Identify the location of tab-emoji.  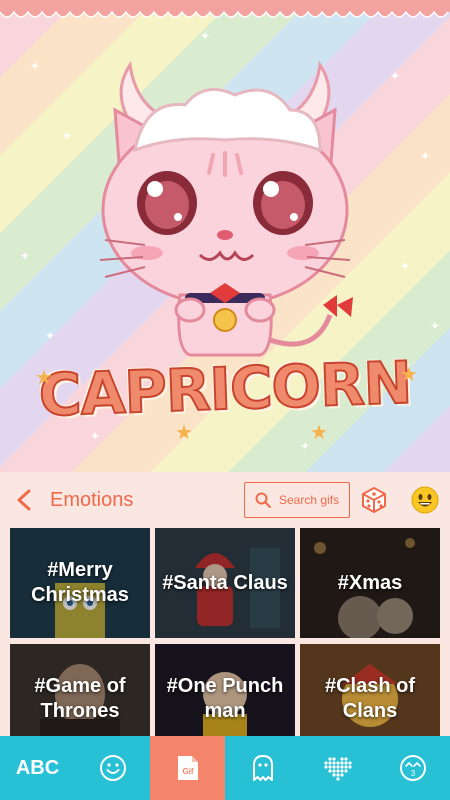
(112, 768).